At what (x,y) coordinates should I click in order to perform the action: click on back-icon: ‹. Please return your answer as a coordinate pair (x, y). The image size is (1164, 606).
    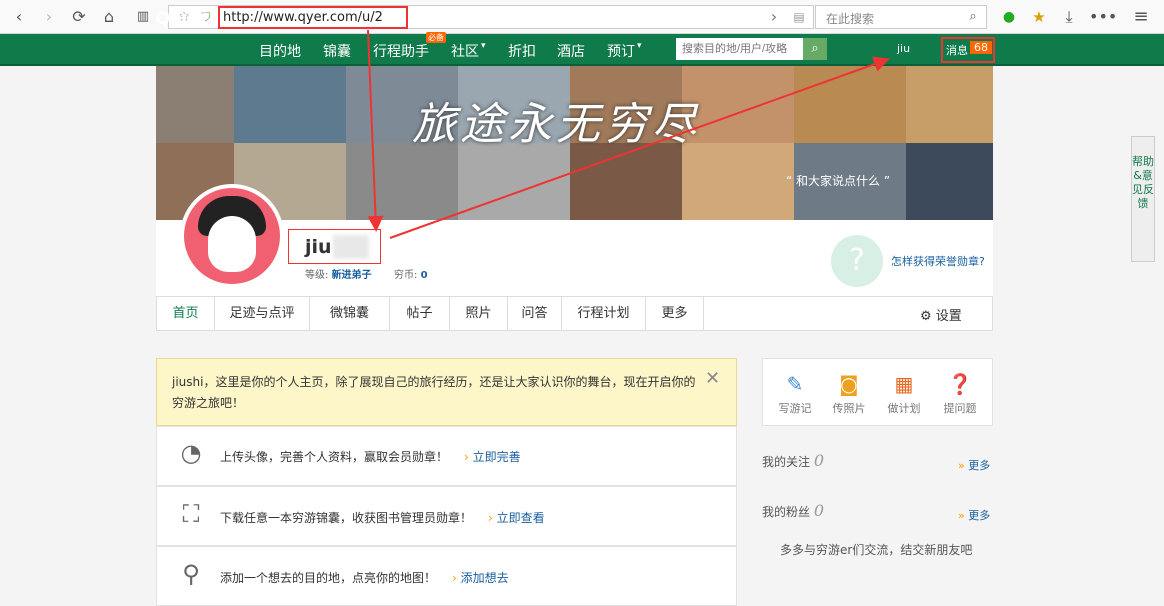
    Looking at the image, I should click on (19, 17).